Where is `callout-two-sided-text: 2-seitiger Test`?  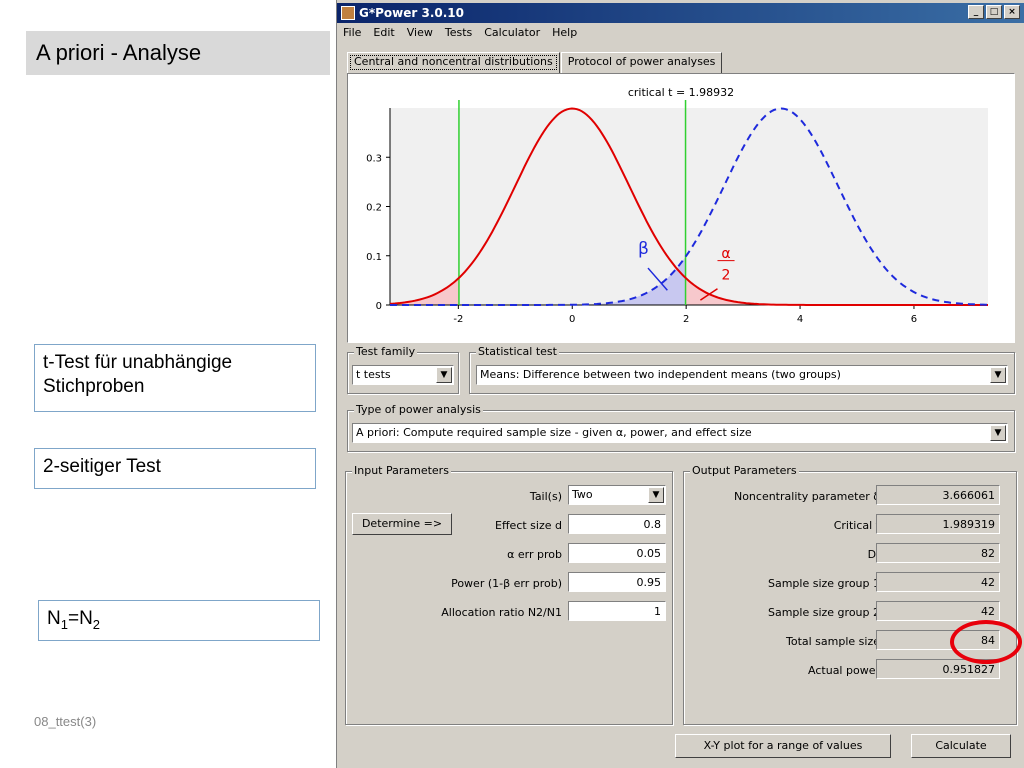
callout-two-sided-text: 2-seitiger Test is located at coordinates (102, 466).